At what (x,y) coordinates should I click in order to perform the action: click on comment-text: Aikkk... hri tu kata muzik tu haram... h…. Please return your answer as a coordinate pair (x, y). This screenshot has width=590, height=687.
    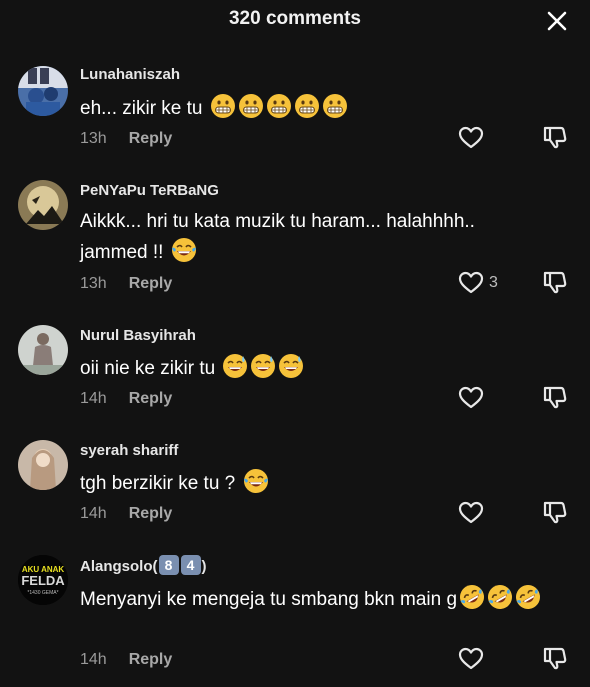
    Looking at the image, I should click on (277, 237).